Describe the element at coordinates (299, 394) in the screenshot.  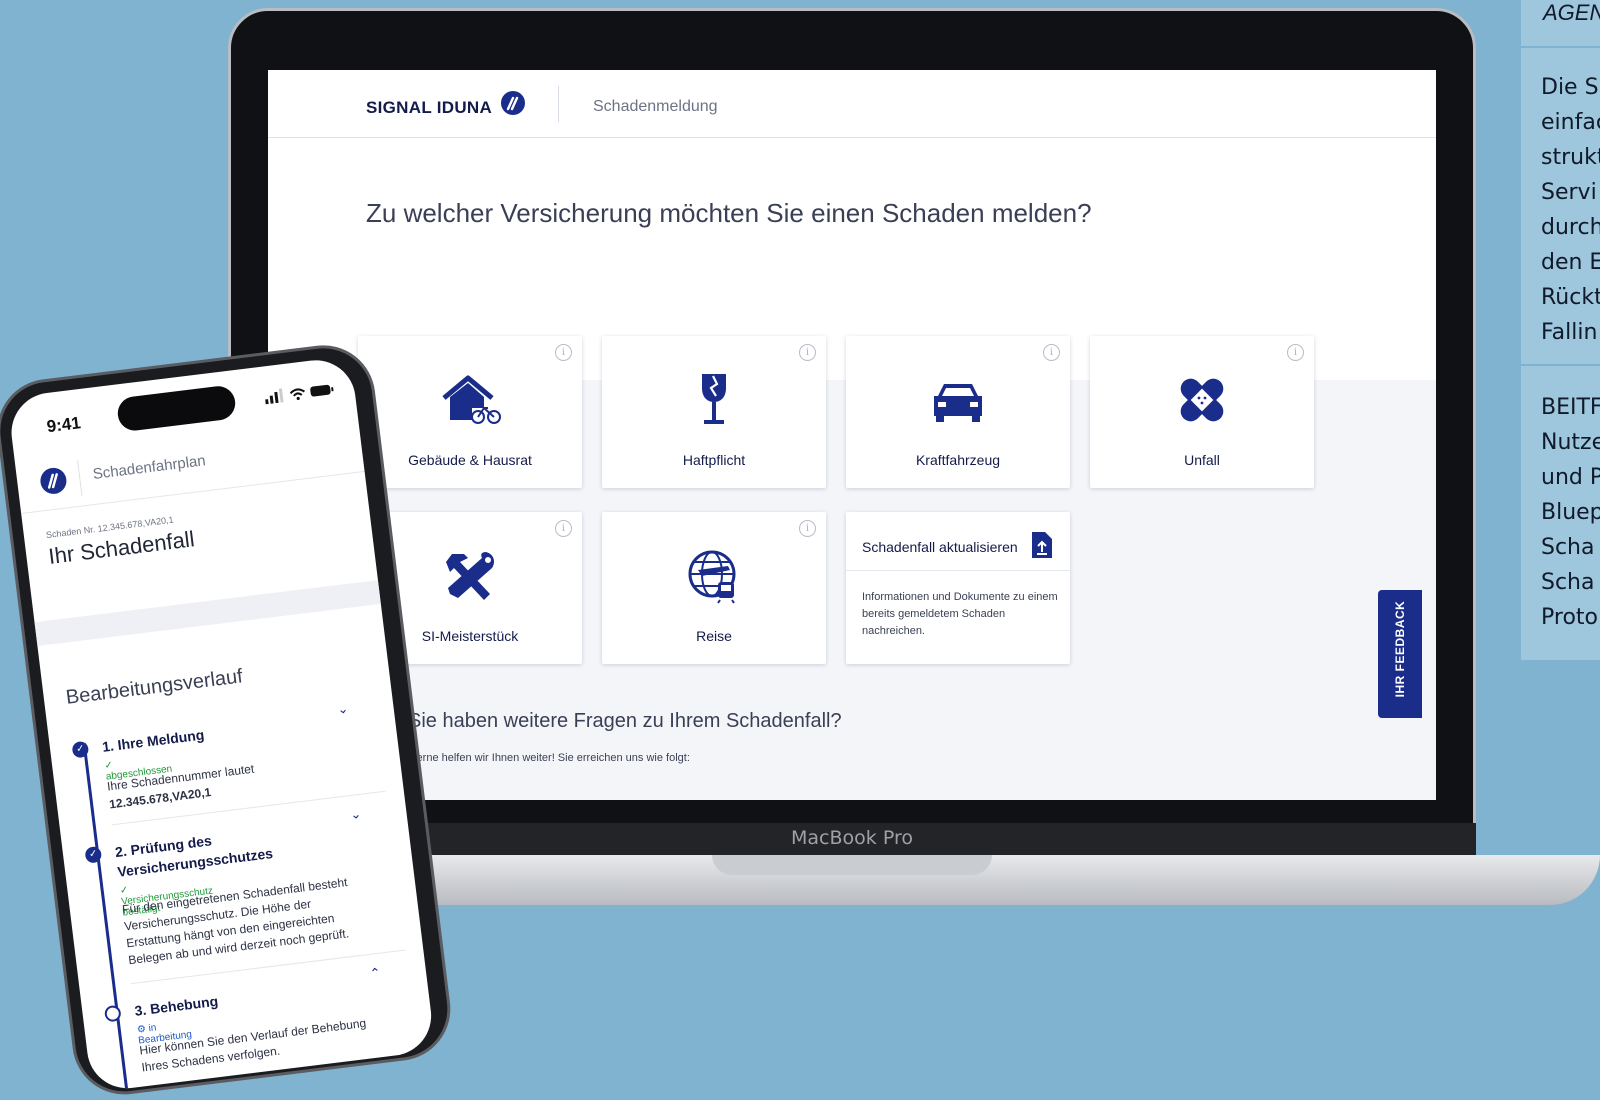
I see `status-bar-icons` at that location.